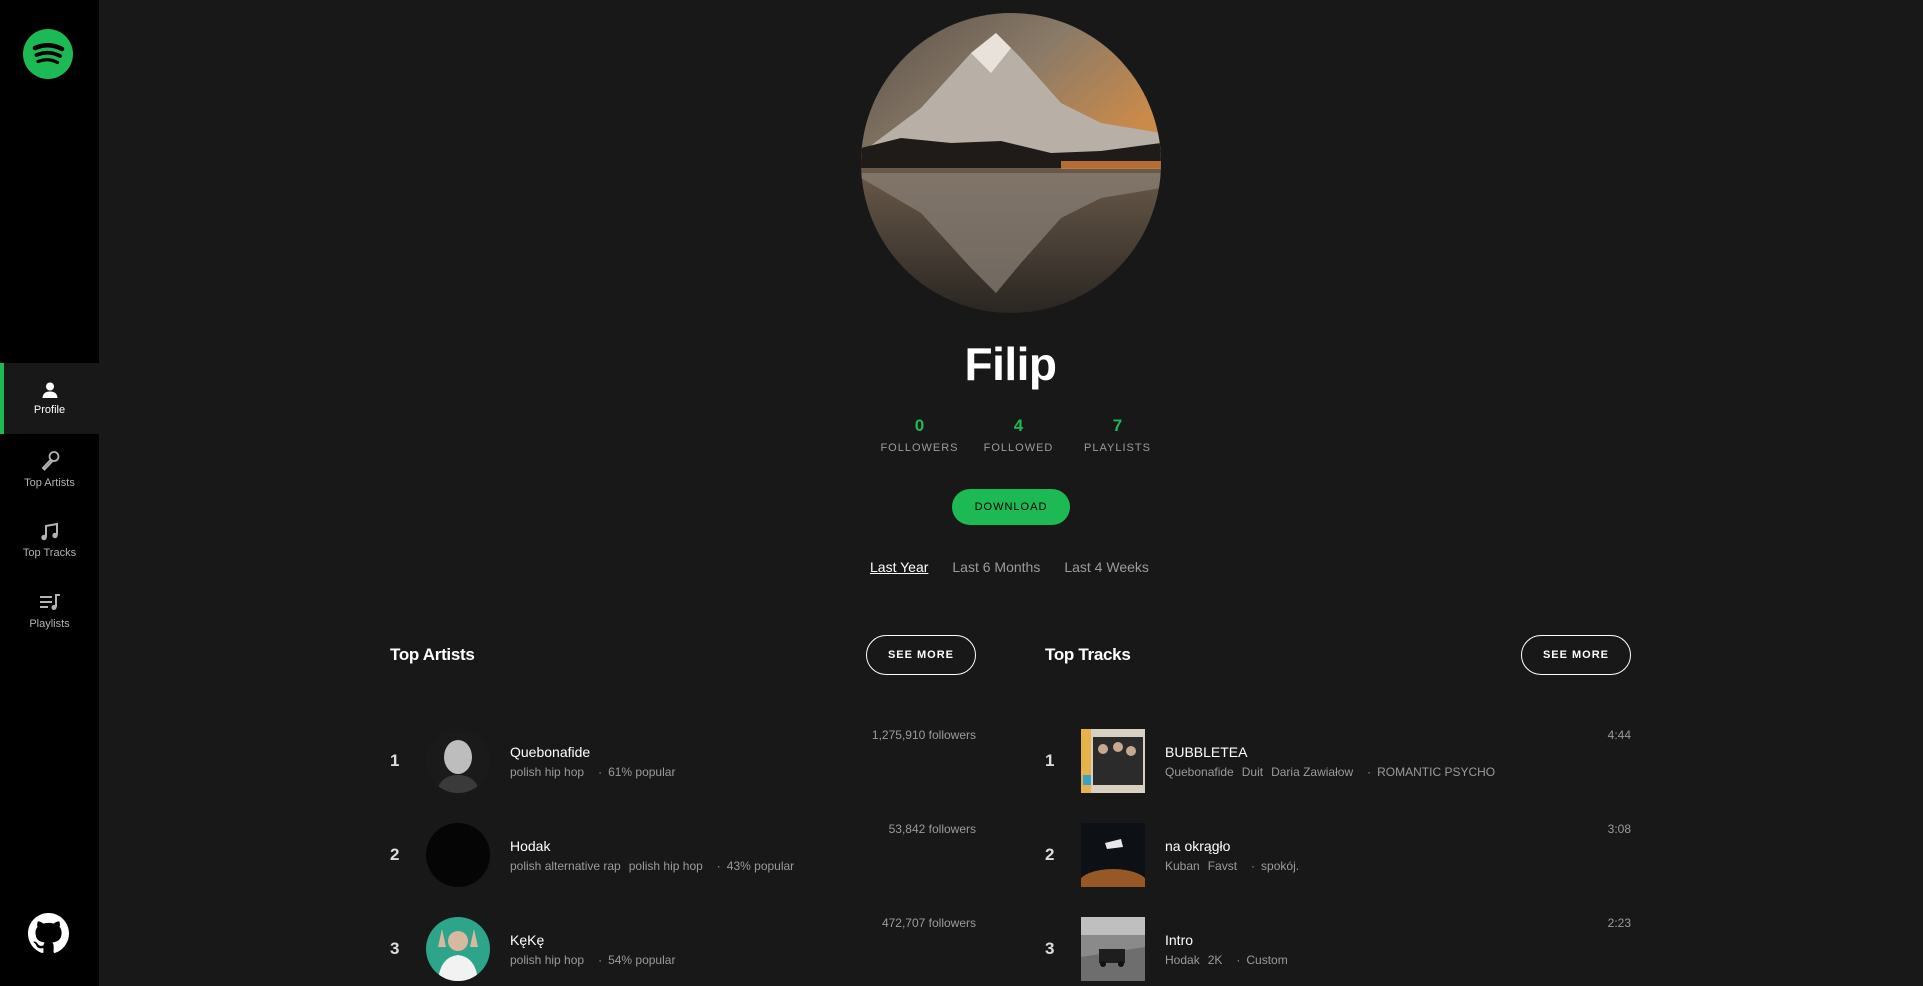 The image size is (1923, 986). Describe the element at coordinates (919, 425) in the screenshot. I see `stat-value: 0` at that location.